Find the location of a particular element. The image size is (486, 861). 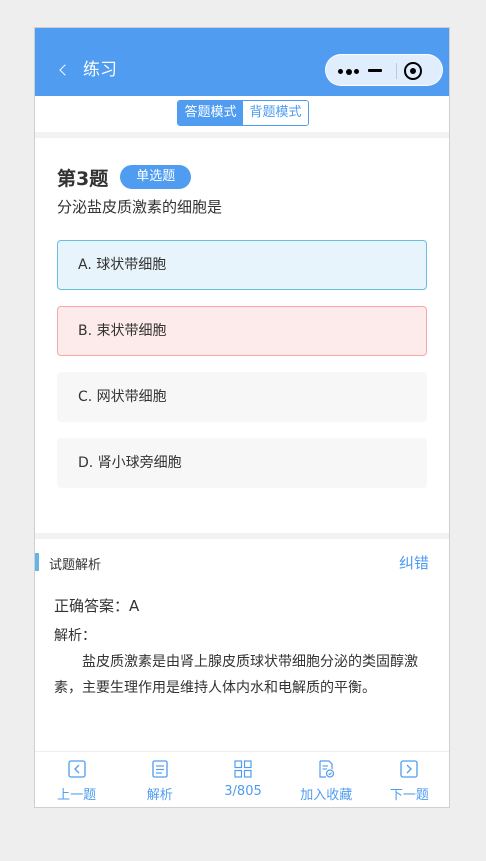

mode-switch: 答题模式 背题模式 is located at coordinates (243, 113).